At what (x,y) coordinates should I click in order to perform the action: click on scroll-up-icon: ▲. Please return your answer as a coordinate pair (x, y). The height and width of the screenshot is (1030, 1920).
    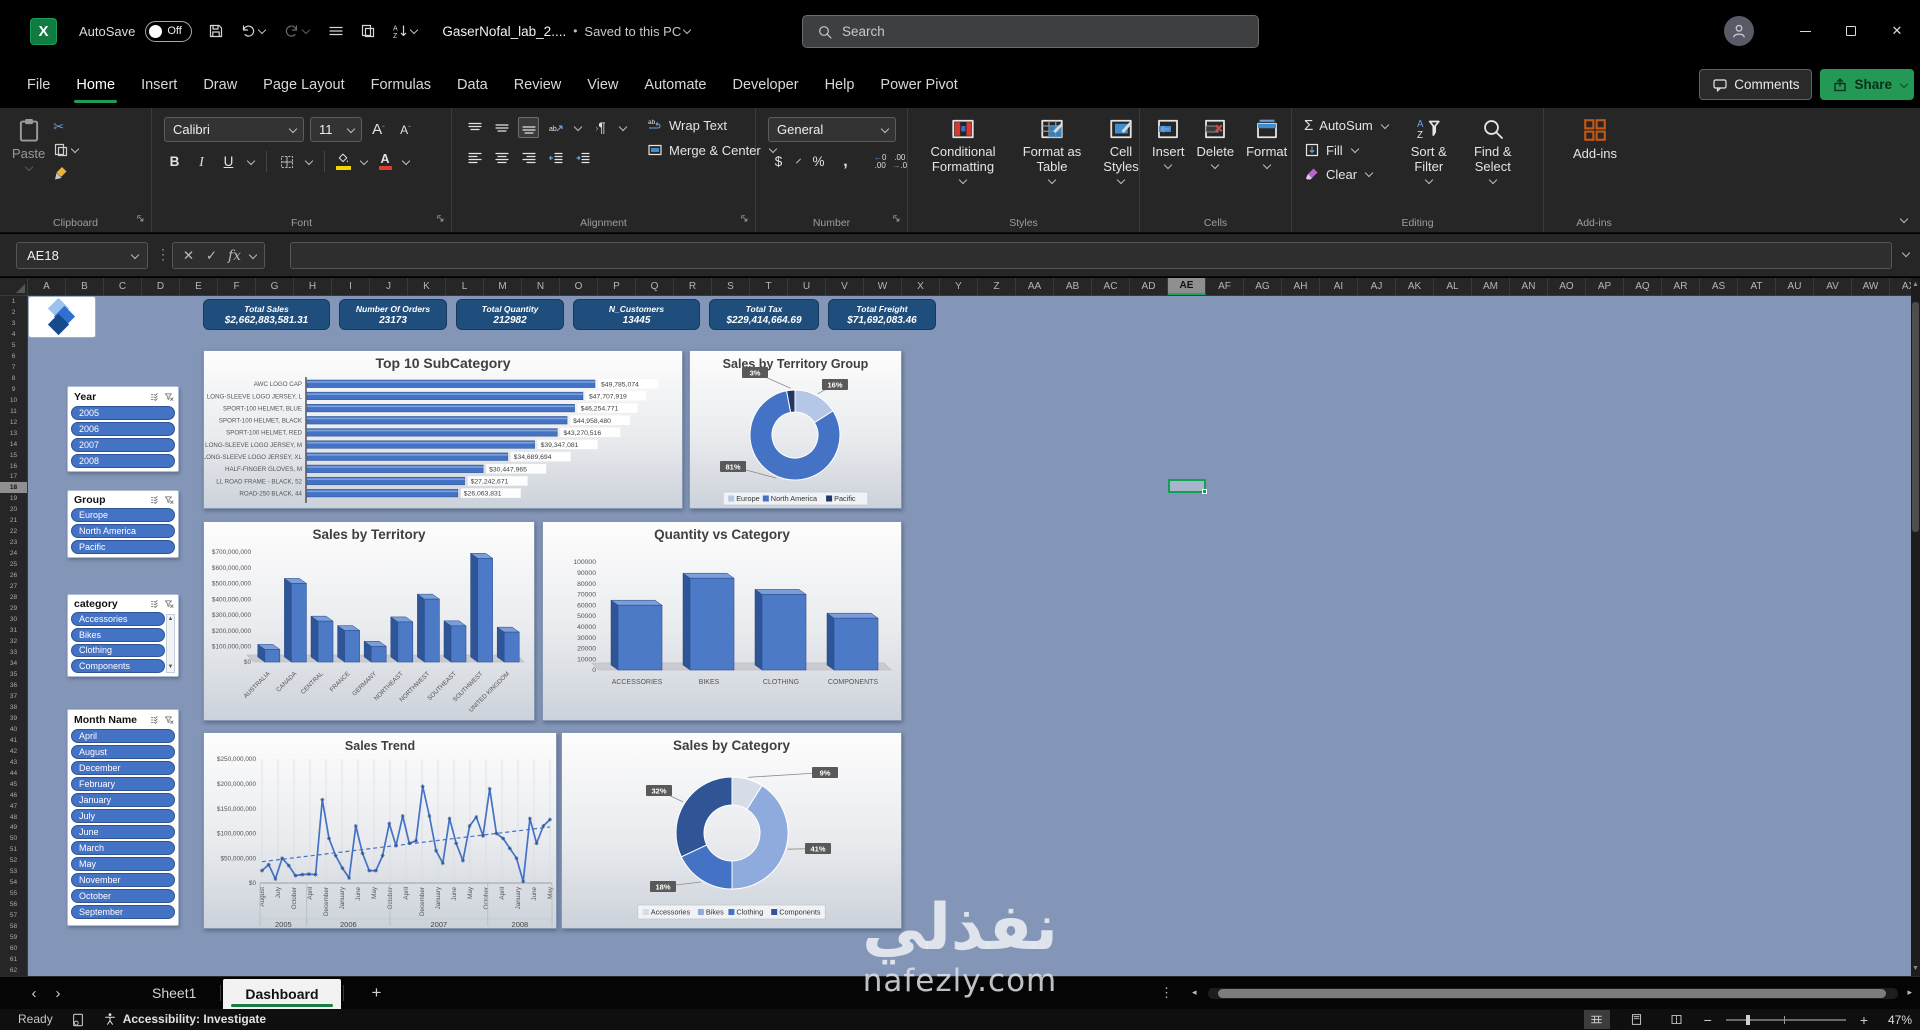
    Looking at the image, I should click on (1915, 285).